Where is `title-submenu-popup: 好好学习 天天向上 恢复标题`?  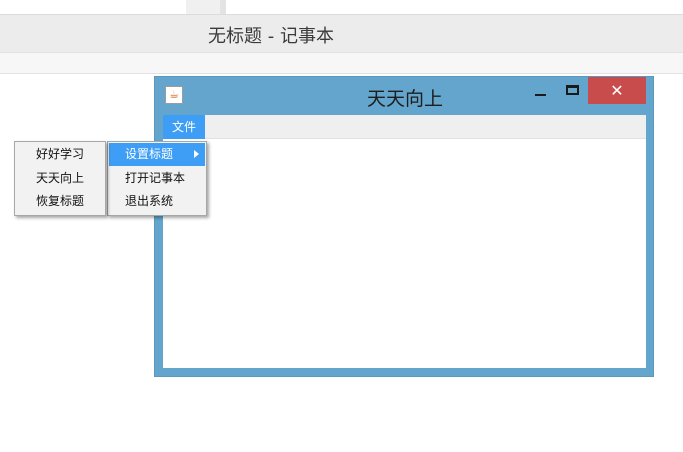 title-submenu-popup: 好好学习 天天向上 恢复标题 is located at coordinates (60, 178).